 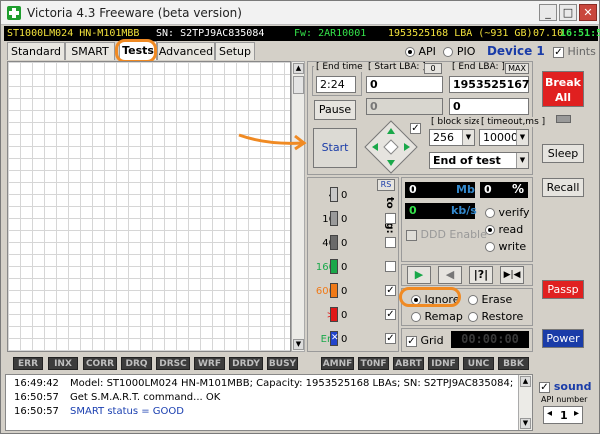 I want to click on grid-checkbox: ✓, so click(x=411, y=341).